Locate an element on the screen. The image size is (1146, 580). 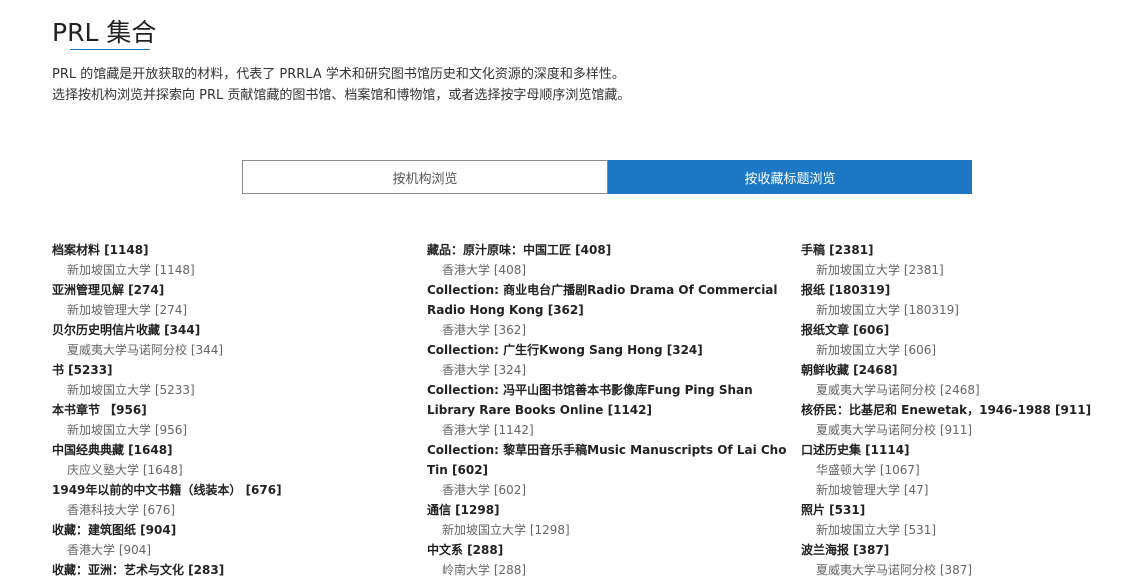
collection-item: 报纸 [180319] 新加坡国立大学 [180319] is located at coordinates (973, 300).